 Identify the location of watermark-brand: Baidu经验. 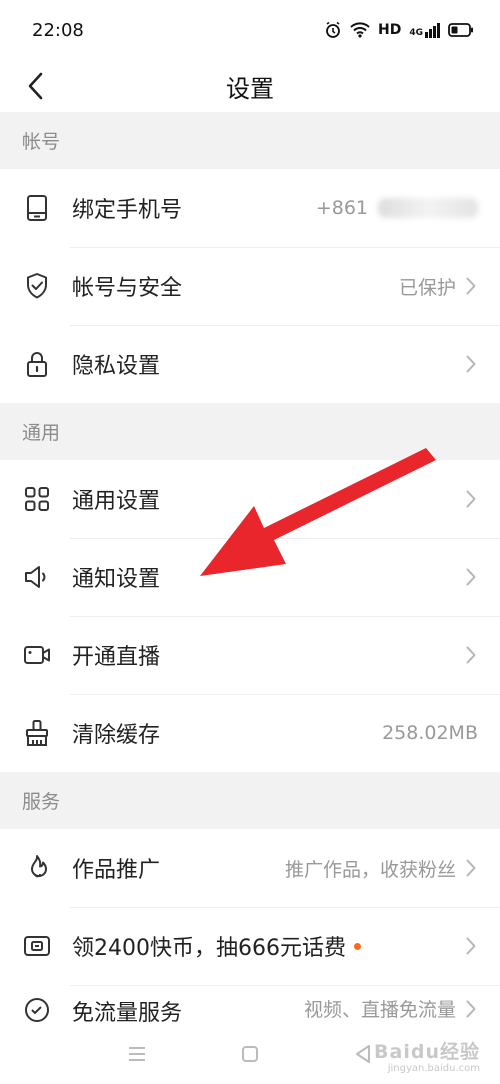
(427, 1052).